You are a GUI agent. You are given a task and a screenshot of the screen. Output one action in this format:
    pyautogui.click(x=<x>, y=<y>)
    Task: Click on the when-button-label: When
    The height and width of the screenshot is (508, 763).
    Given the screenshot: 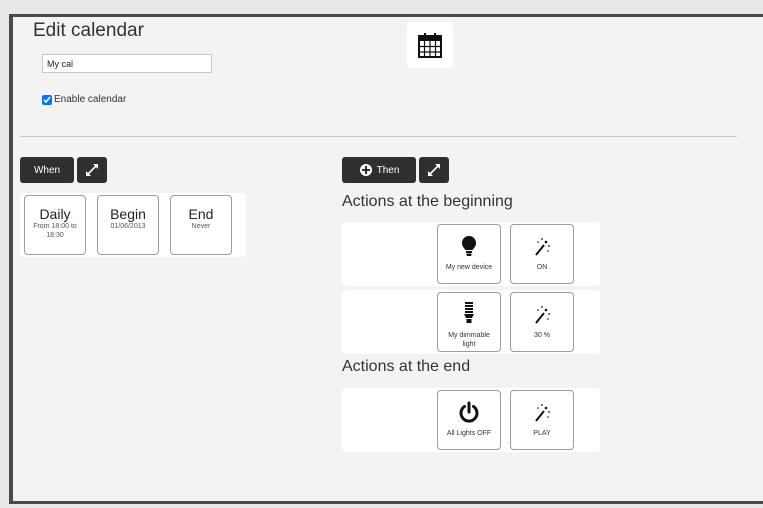 What is the action you would take?
    pyautogui.click(x=47, y=170)
    